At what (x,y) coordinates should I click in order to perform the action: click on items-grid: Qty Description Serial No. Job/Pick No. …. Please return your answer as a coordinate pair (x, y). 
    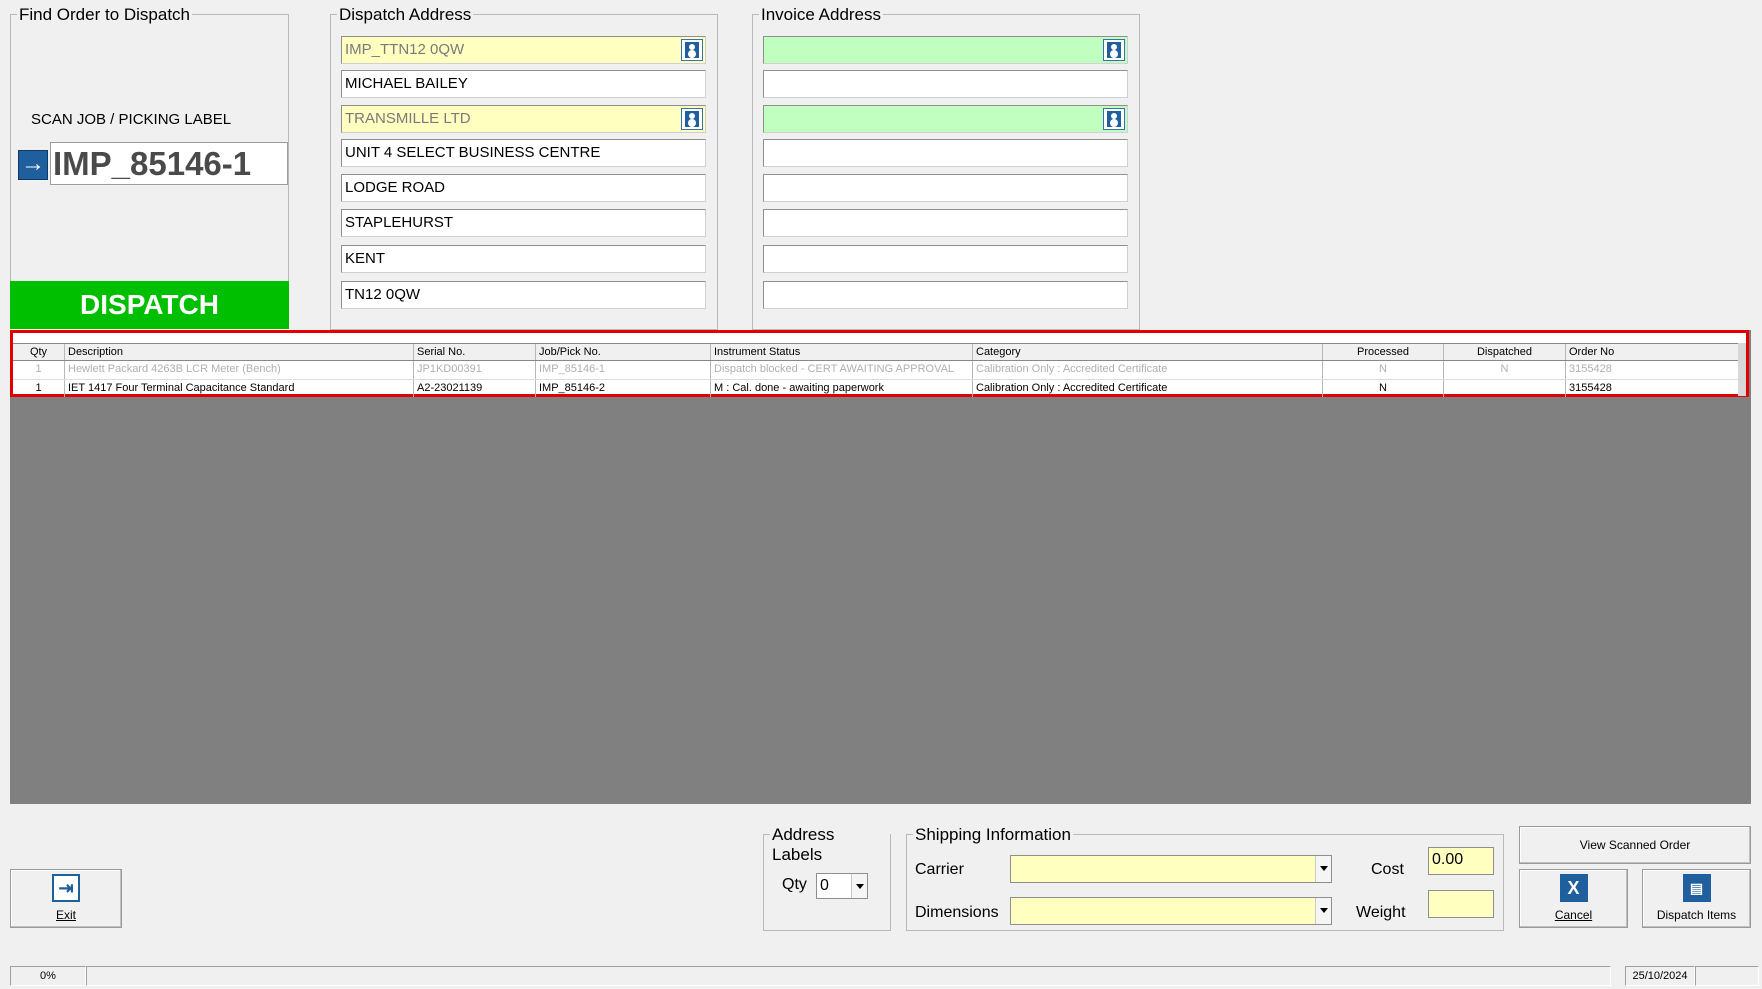
    Looking at the image, I should click on (879, 363).